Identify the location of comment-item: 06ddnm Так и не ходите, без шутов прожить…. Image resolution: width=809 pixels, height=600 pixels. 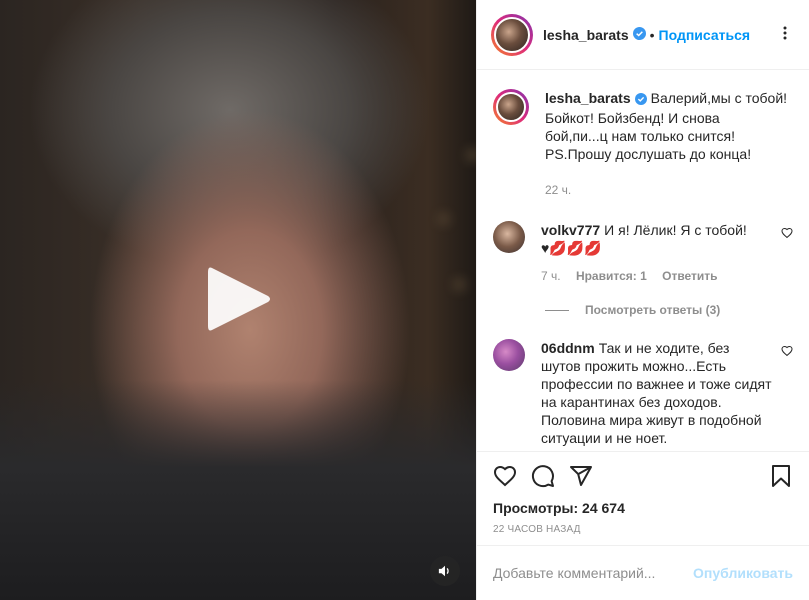
(643, 393).